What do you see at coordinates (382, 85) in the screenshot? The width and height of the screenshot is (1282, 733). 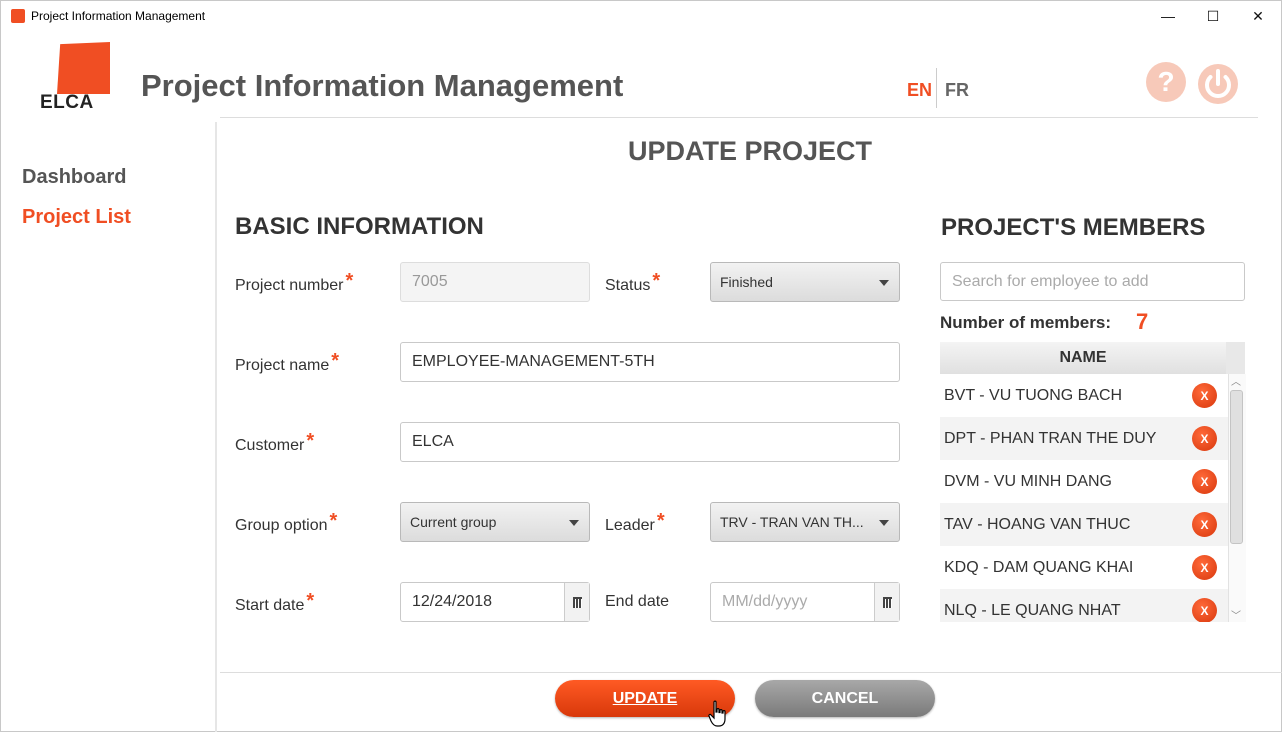 I see `app-title: Project Information Management` at bounding box center [382, 85].